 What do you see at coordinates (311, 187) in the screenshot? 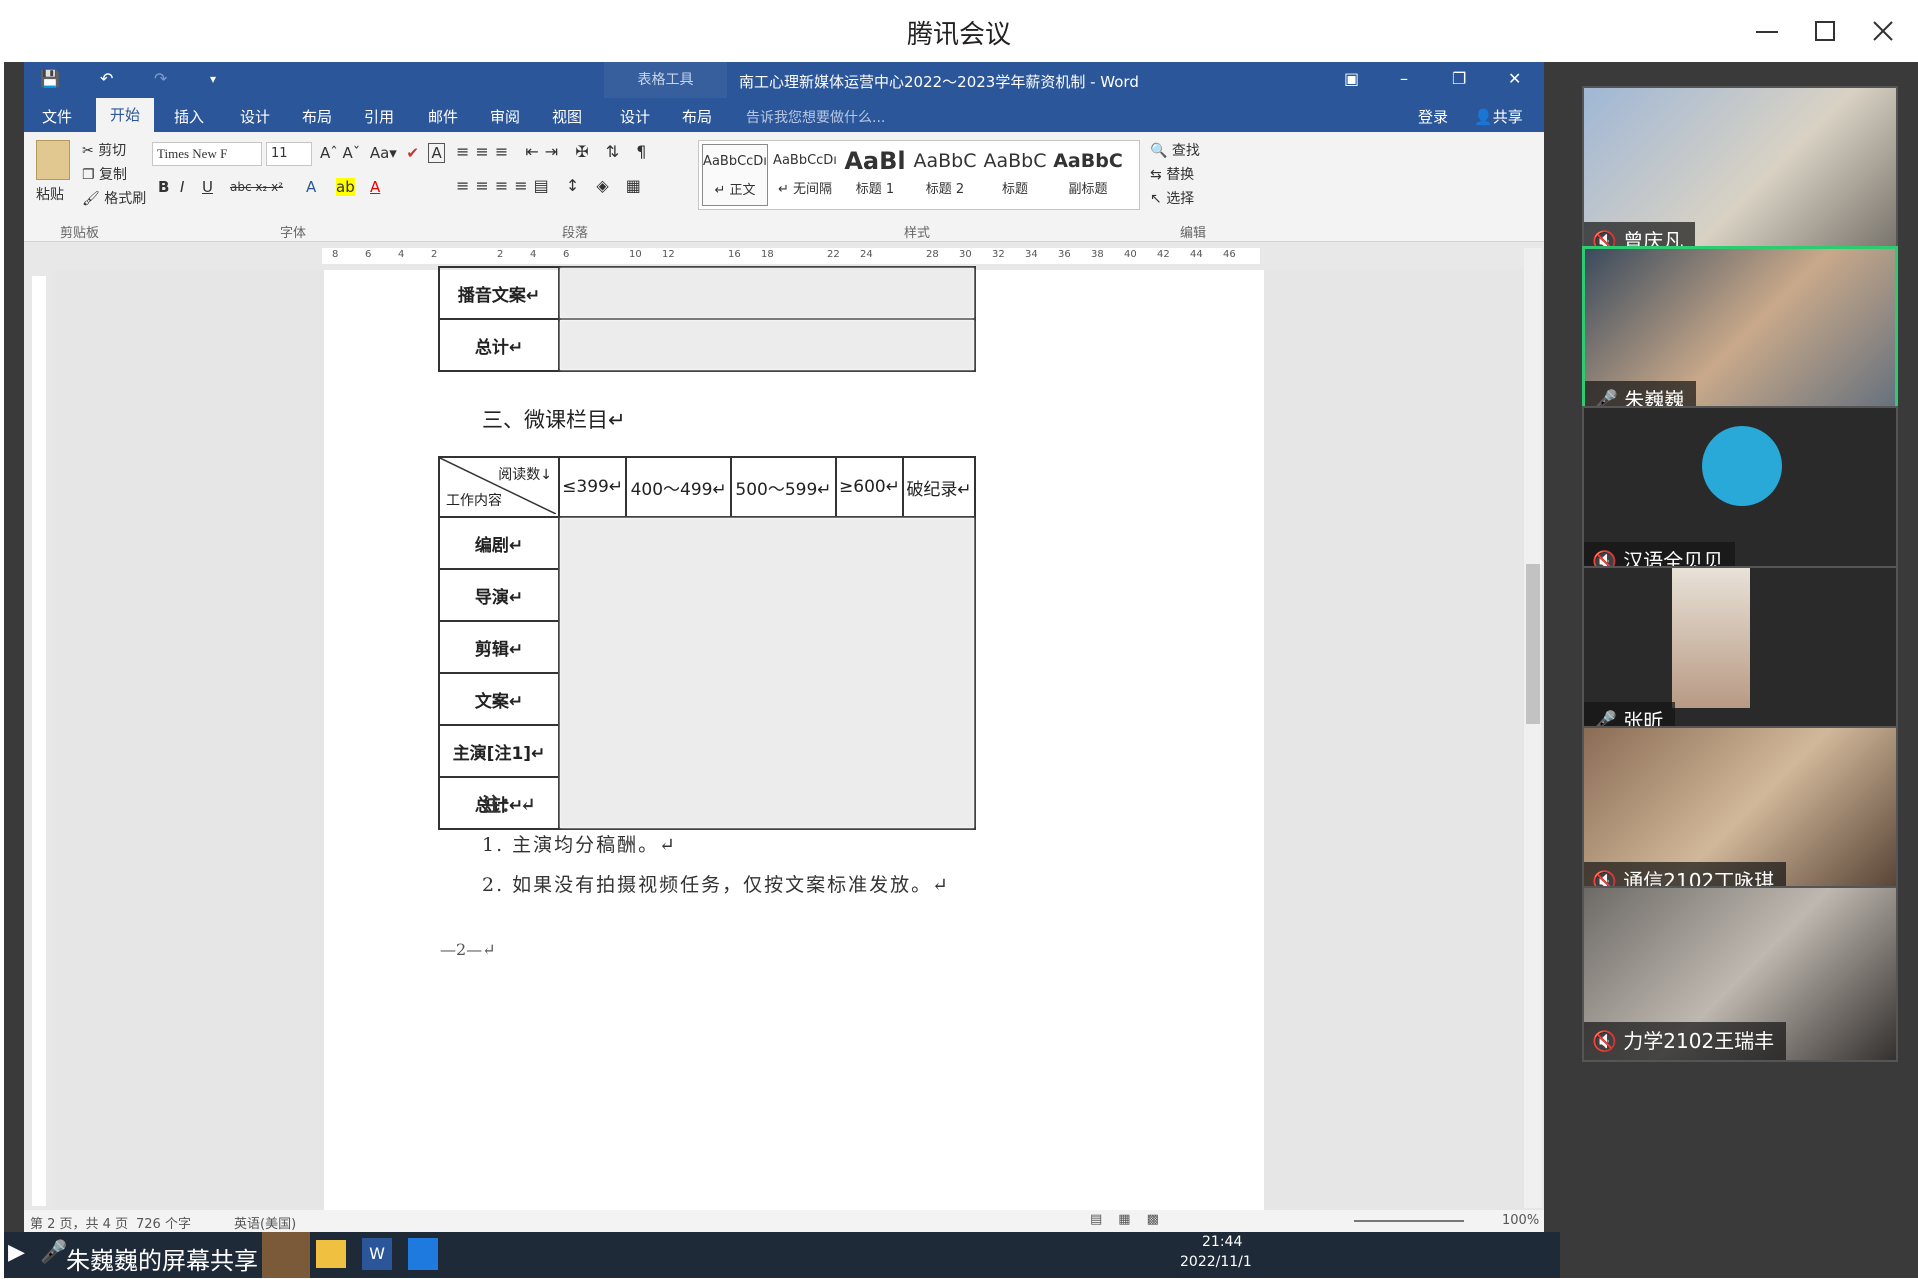
I see `text-effects-icon: A` at bounding box center [311, 187].